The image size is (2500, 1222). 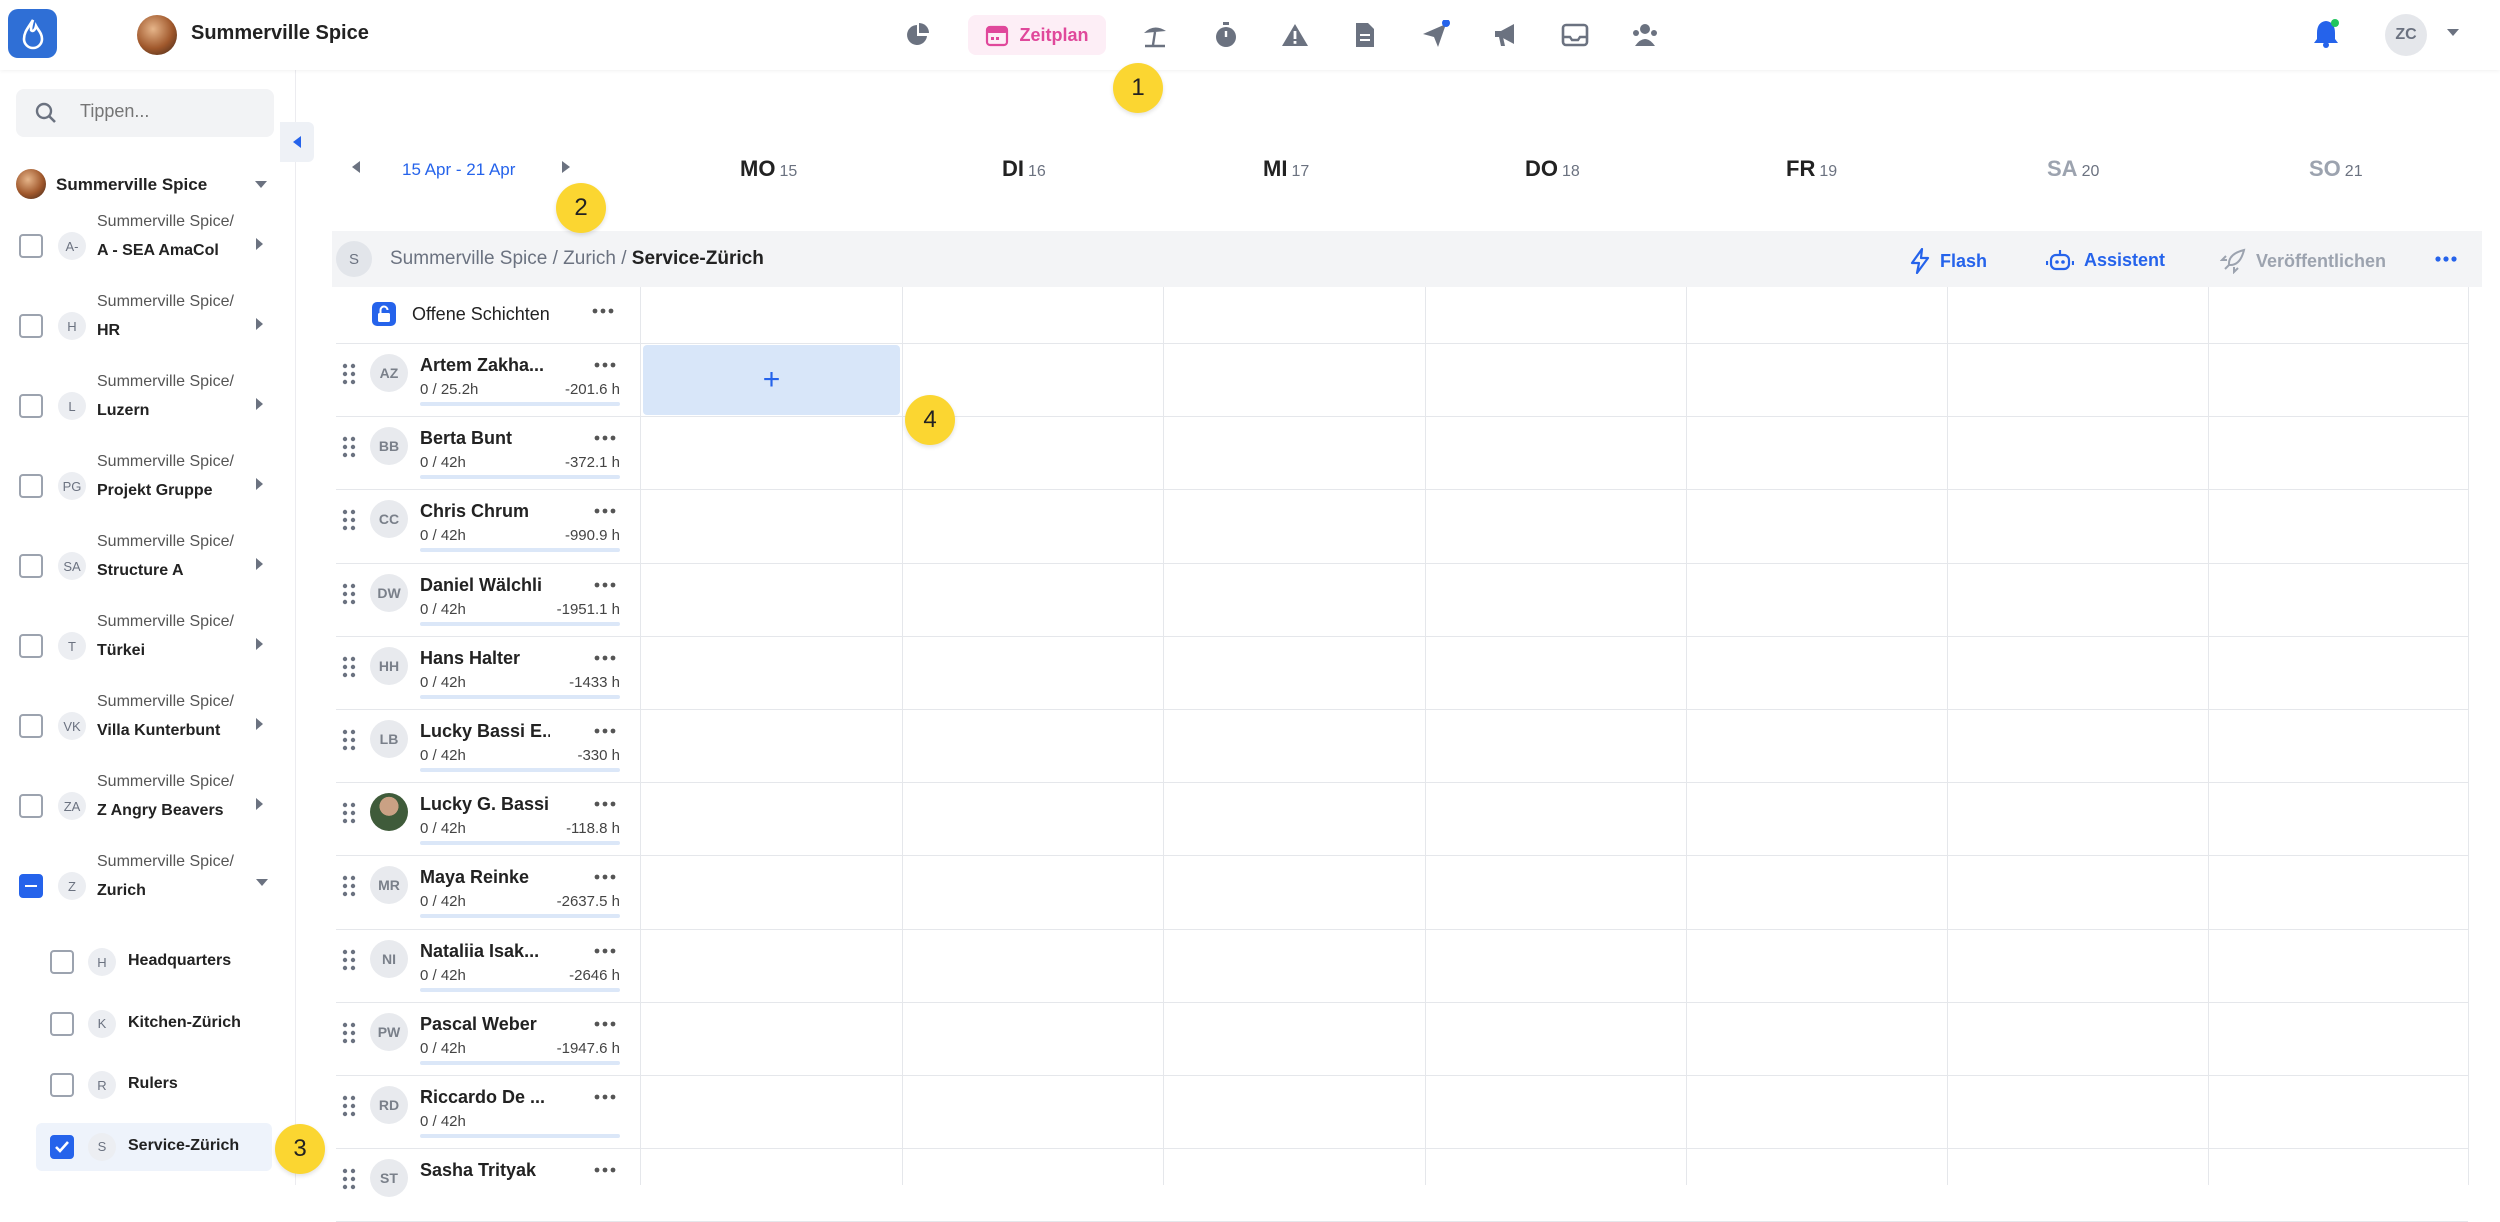 What do you see at coordinates (478, 1170) in the screenshot?
I see `employee-name: Sasha Trityak` at bounding box center [478, 1170].